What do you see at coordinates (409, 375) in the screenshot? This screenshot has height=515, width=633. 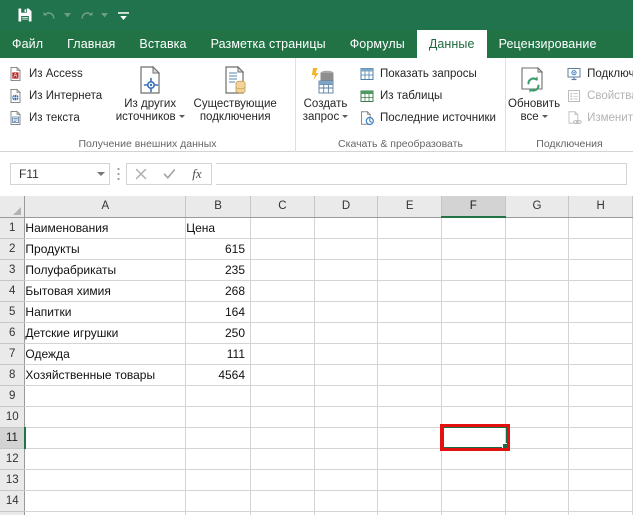 I see `cell-e8` at bounding box center [409, 375].